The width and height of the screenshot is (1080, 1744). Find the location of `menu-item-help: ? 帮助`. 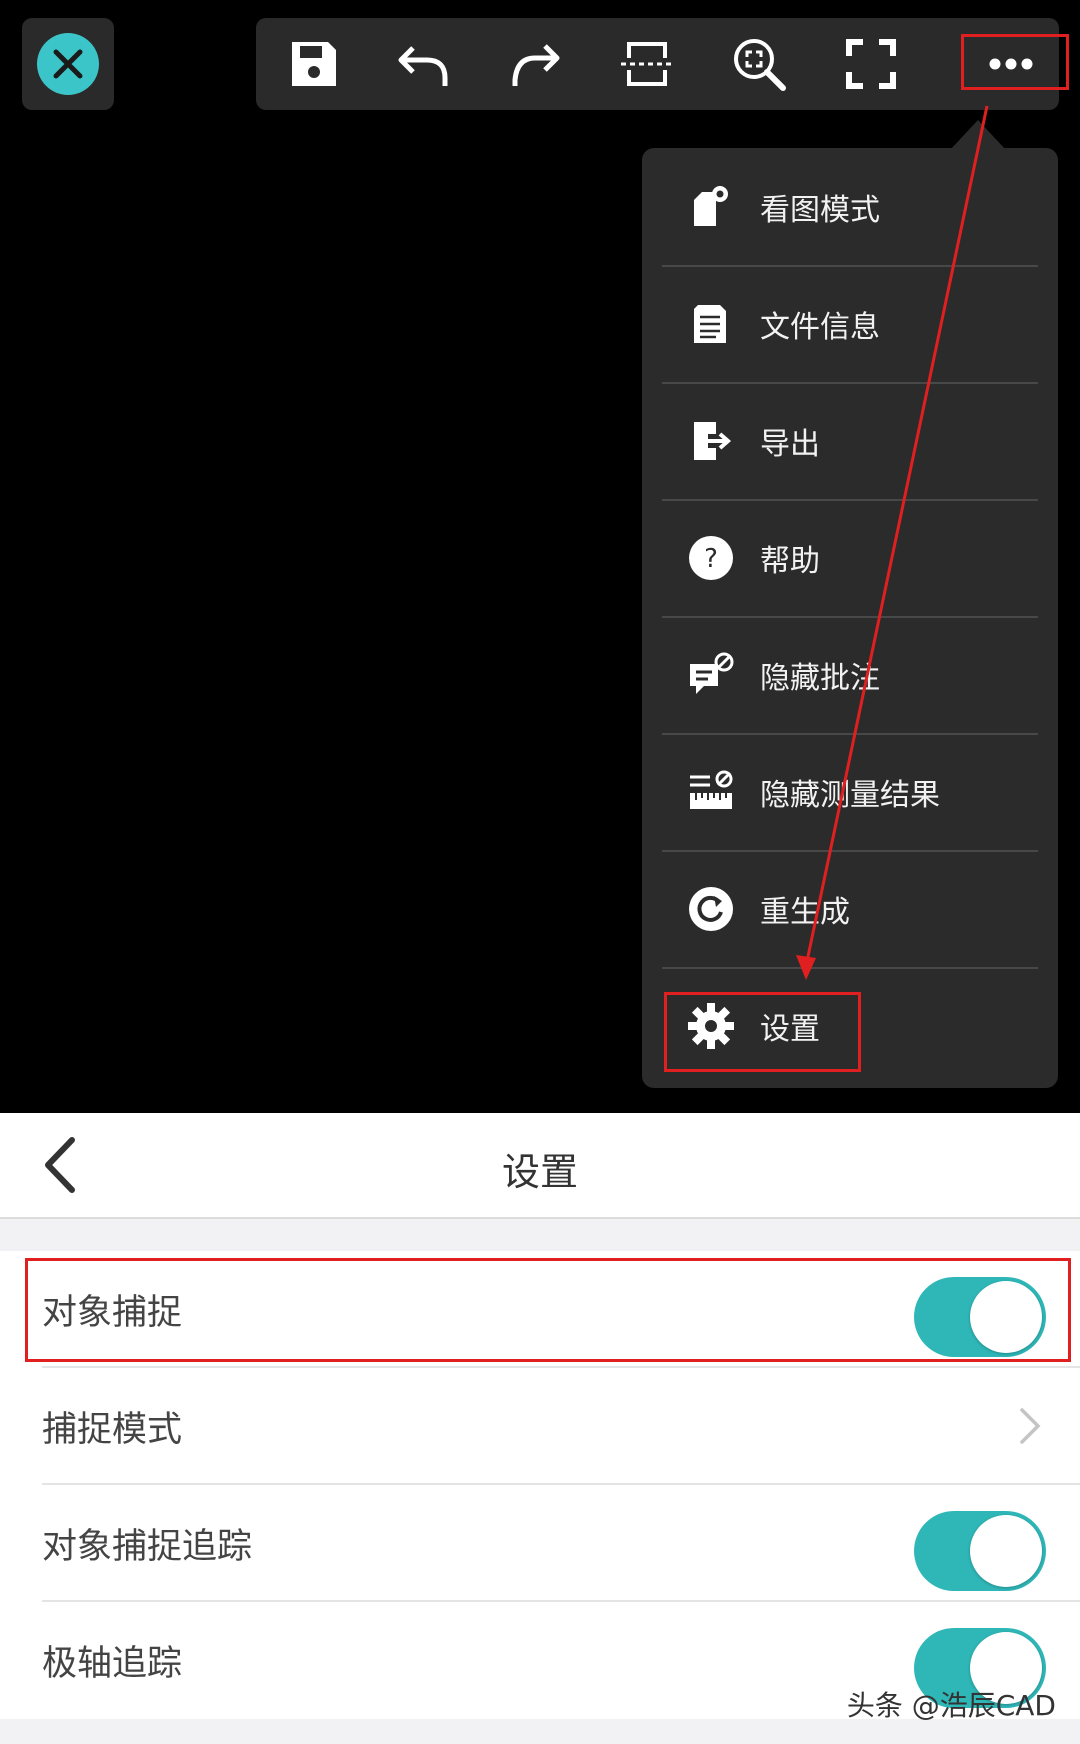

menu-item-help: ? 帮助 is located at coordinates (850, 558).